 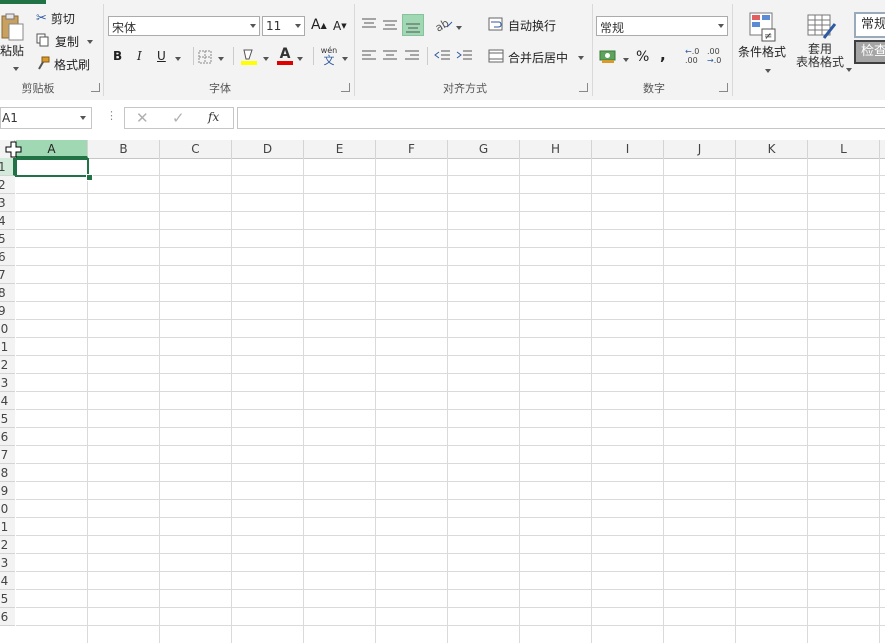 I want to click on align-top-icon, so click(x=369, y=25).